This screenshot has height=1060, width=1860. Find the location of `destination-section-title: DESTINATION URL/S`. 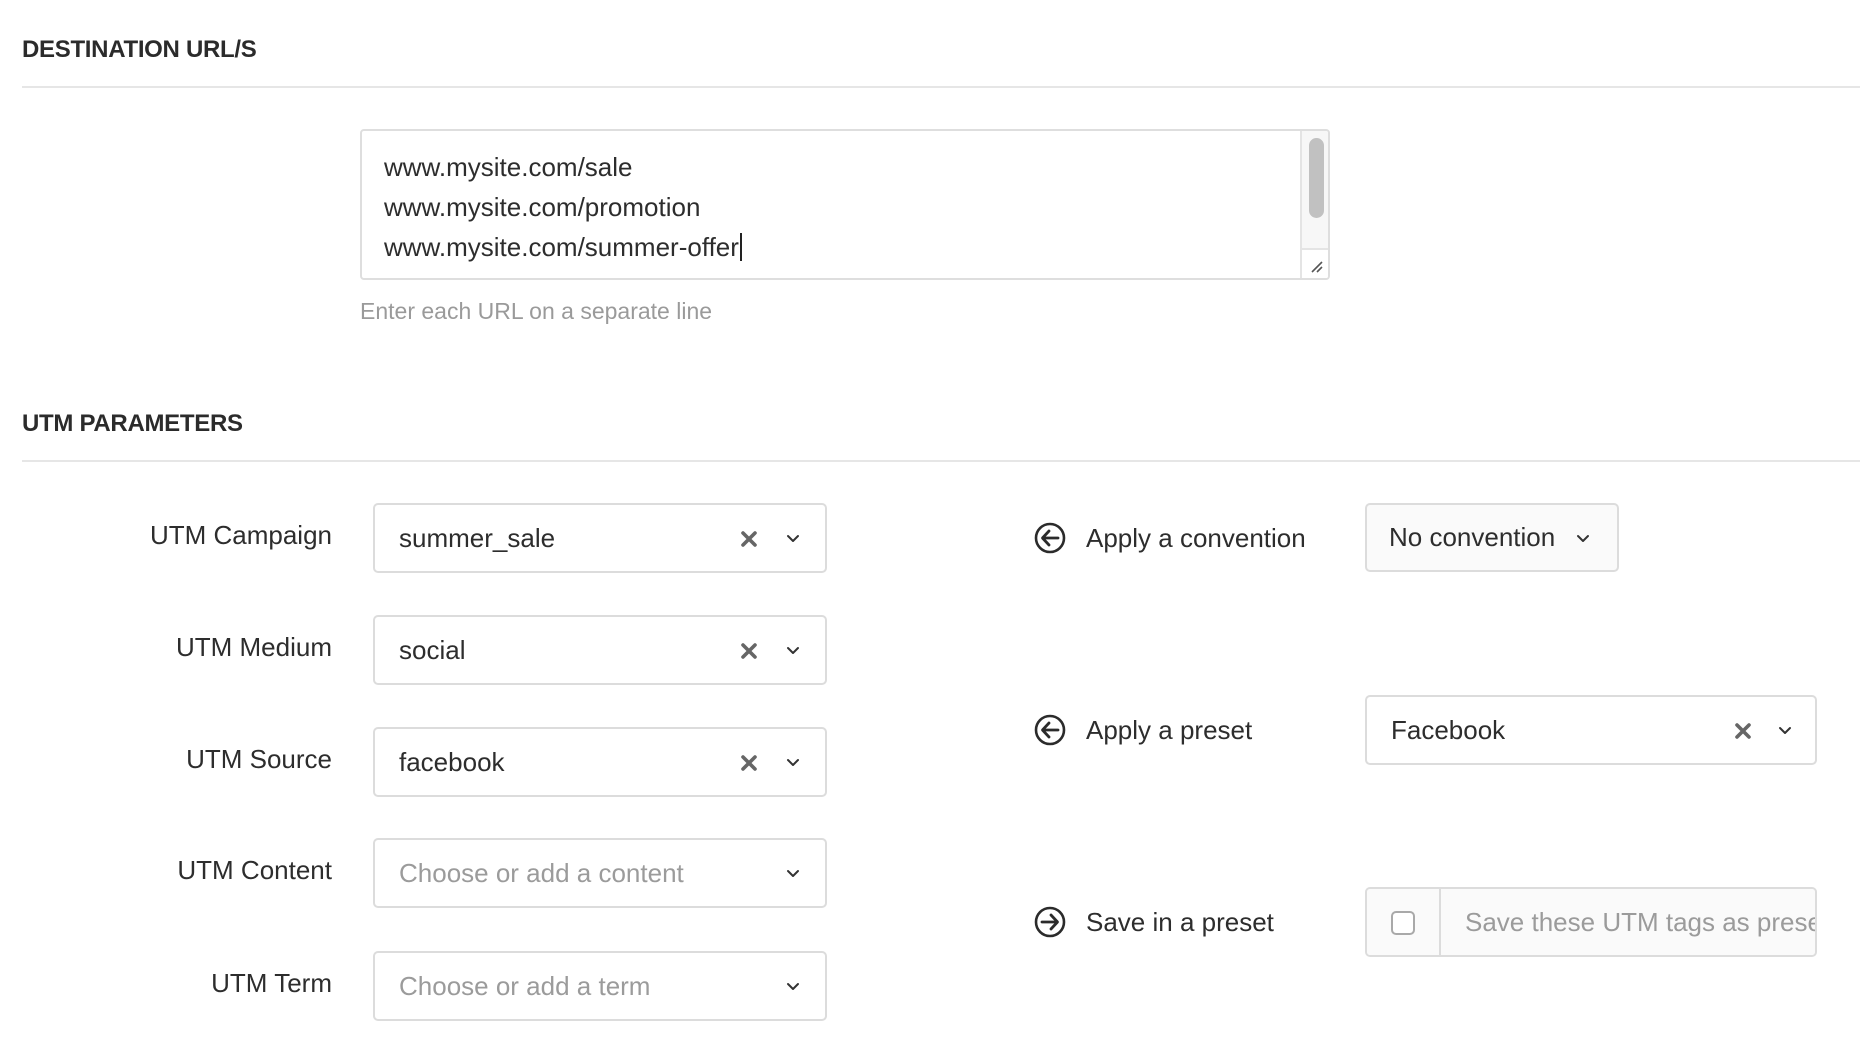

destination-section-title: DESTINATION URL/S is located at coordinates (139, 49).